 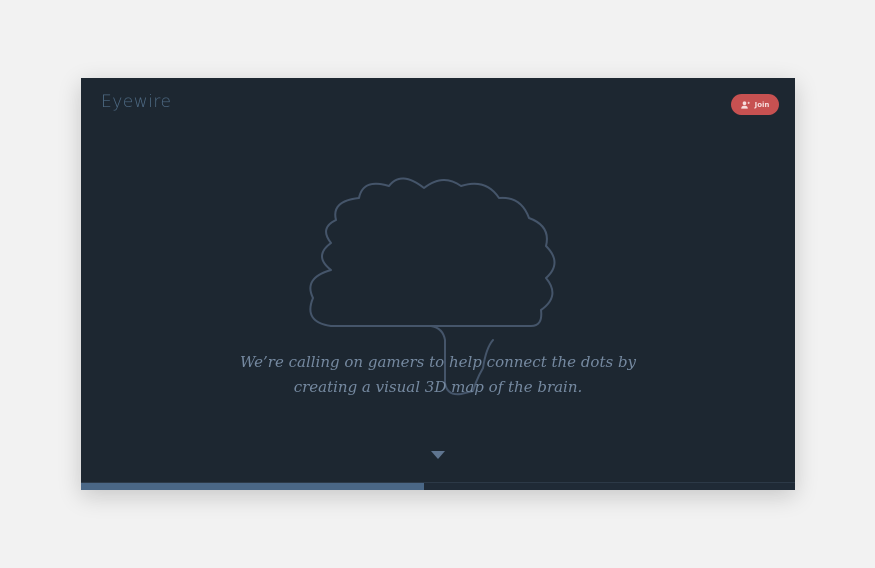 I want to click on join-label: Join, so click(x=762, y=104).